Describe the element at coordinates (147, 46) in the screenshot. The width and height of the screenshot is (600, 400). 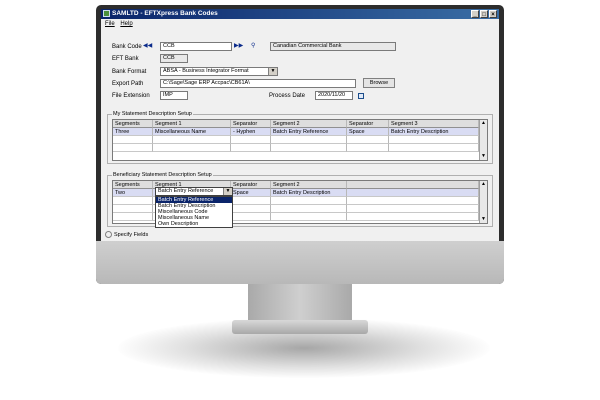
I see `first-record-icon: ◀◀` at that location.